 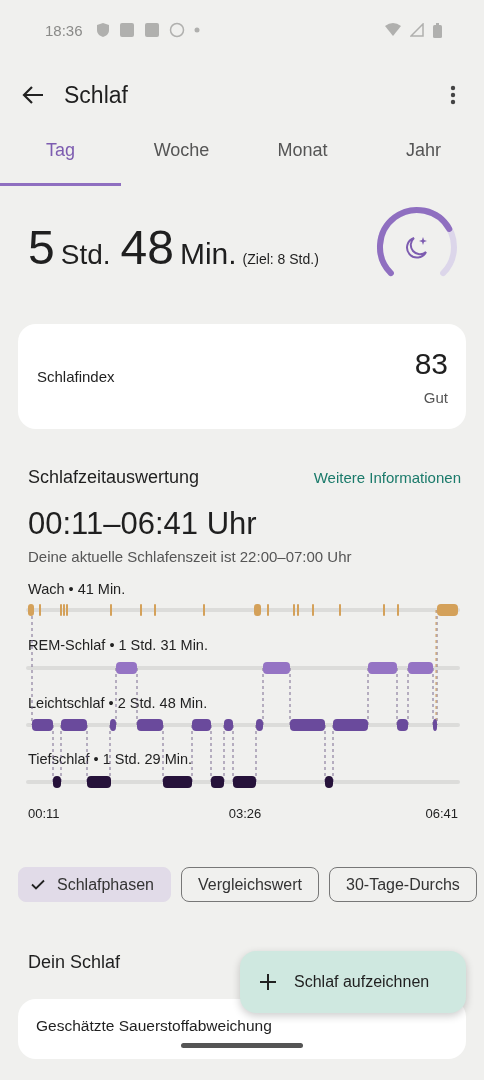 What do you see at coordinates (118, 645) in the screenshot?
I see `phase-label: REM-Schlaf • 1 Std. 31 Min.` at bounding box center [118, 645].